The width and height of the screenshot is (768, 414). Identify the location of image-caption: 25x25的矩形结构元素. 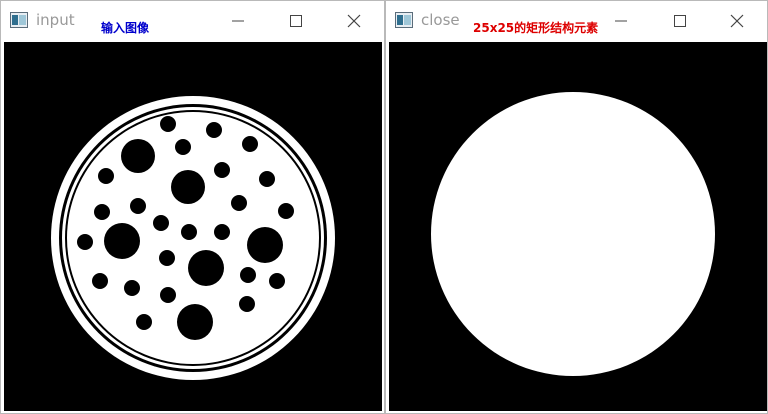
(536, 28).